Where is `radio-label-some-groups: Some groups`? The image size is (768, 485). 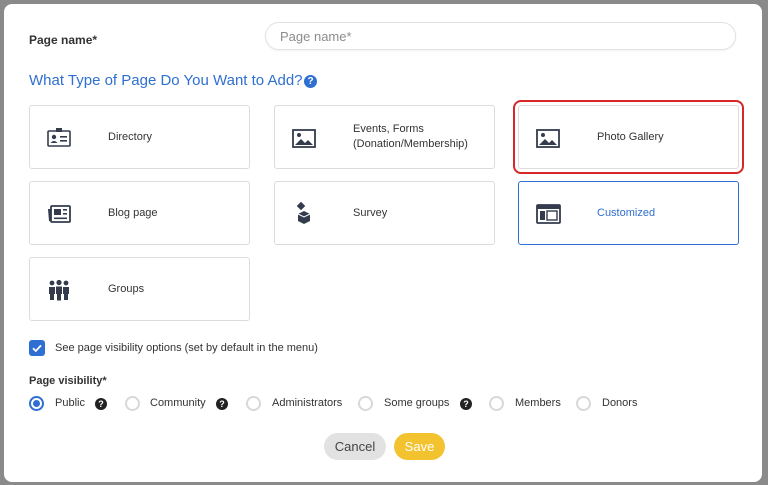
radio-label-some-groups: Some groups is located at coordinates (417, 403).